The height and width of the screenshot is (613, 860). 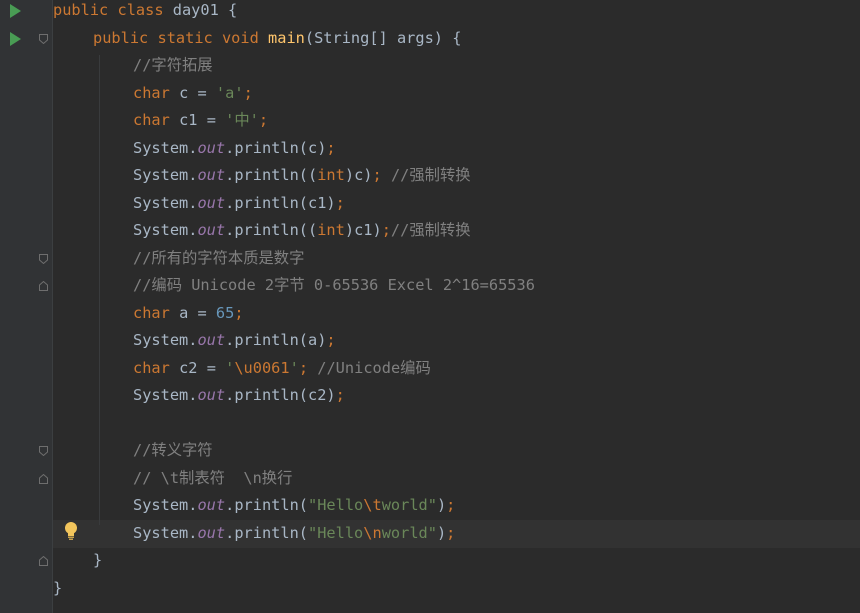 What do you see at coordinates (242, 120) in the screenshot?
I see `string-literal: '中'` at bounding box center [242, 120].